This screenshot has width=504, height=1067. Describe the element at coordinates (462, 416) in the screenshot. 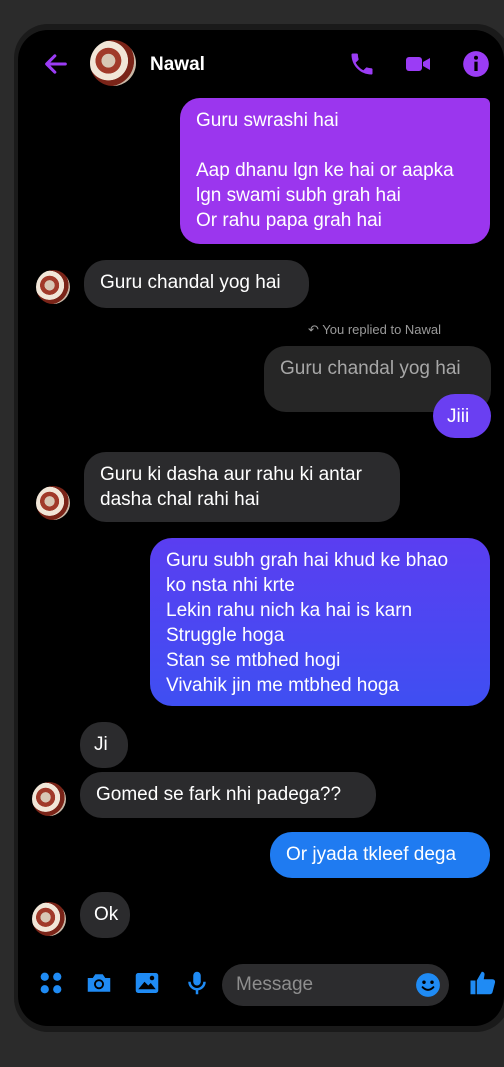

I see `message-bubble-outgoing: Jiii` at that location.